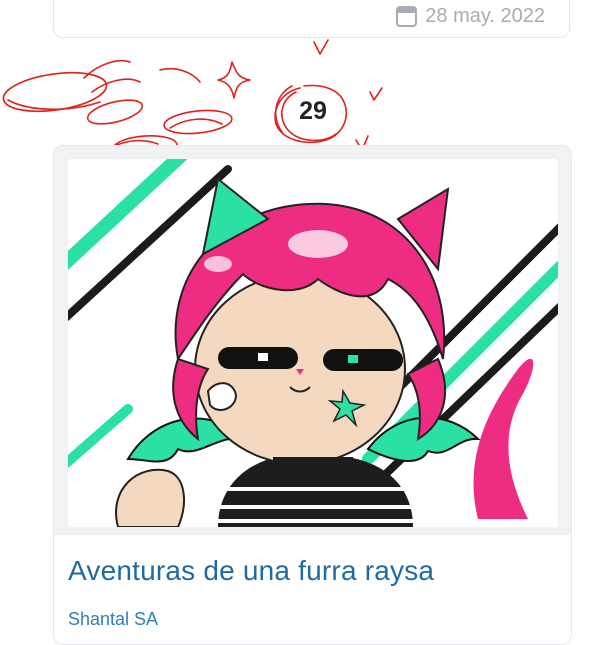 The height and width of the screenshot is (645, 597). I want to click on previous-post-card: 28 may. 2022, so click(311, 19).